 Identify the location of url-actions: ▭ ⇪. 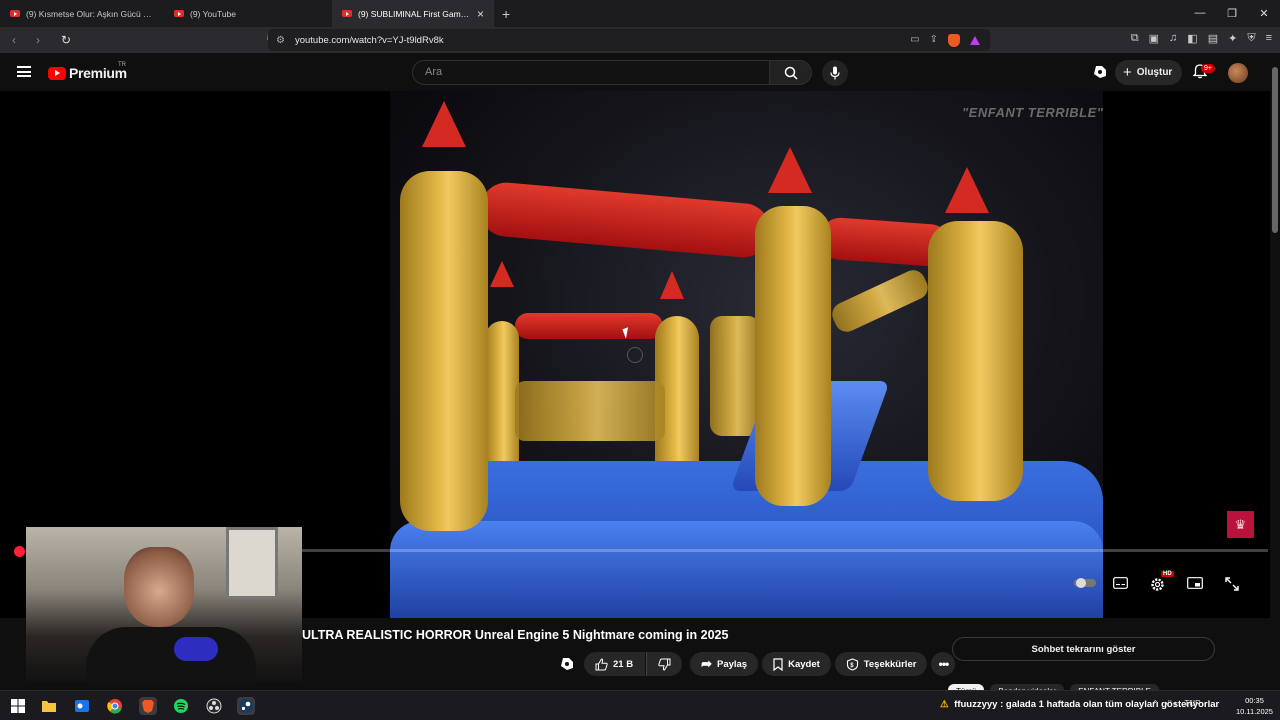
(950, 40).